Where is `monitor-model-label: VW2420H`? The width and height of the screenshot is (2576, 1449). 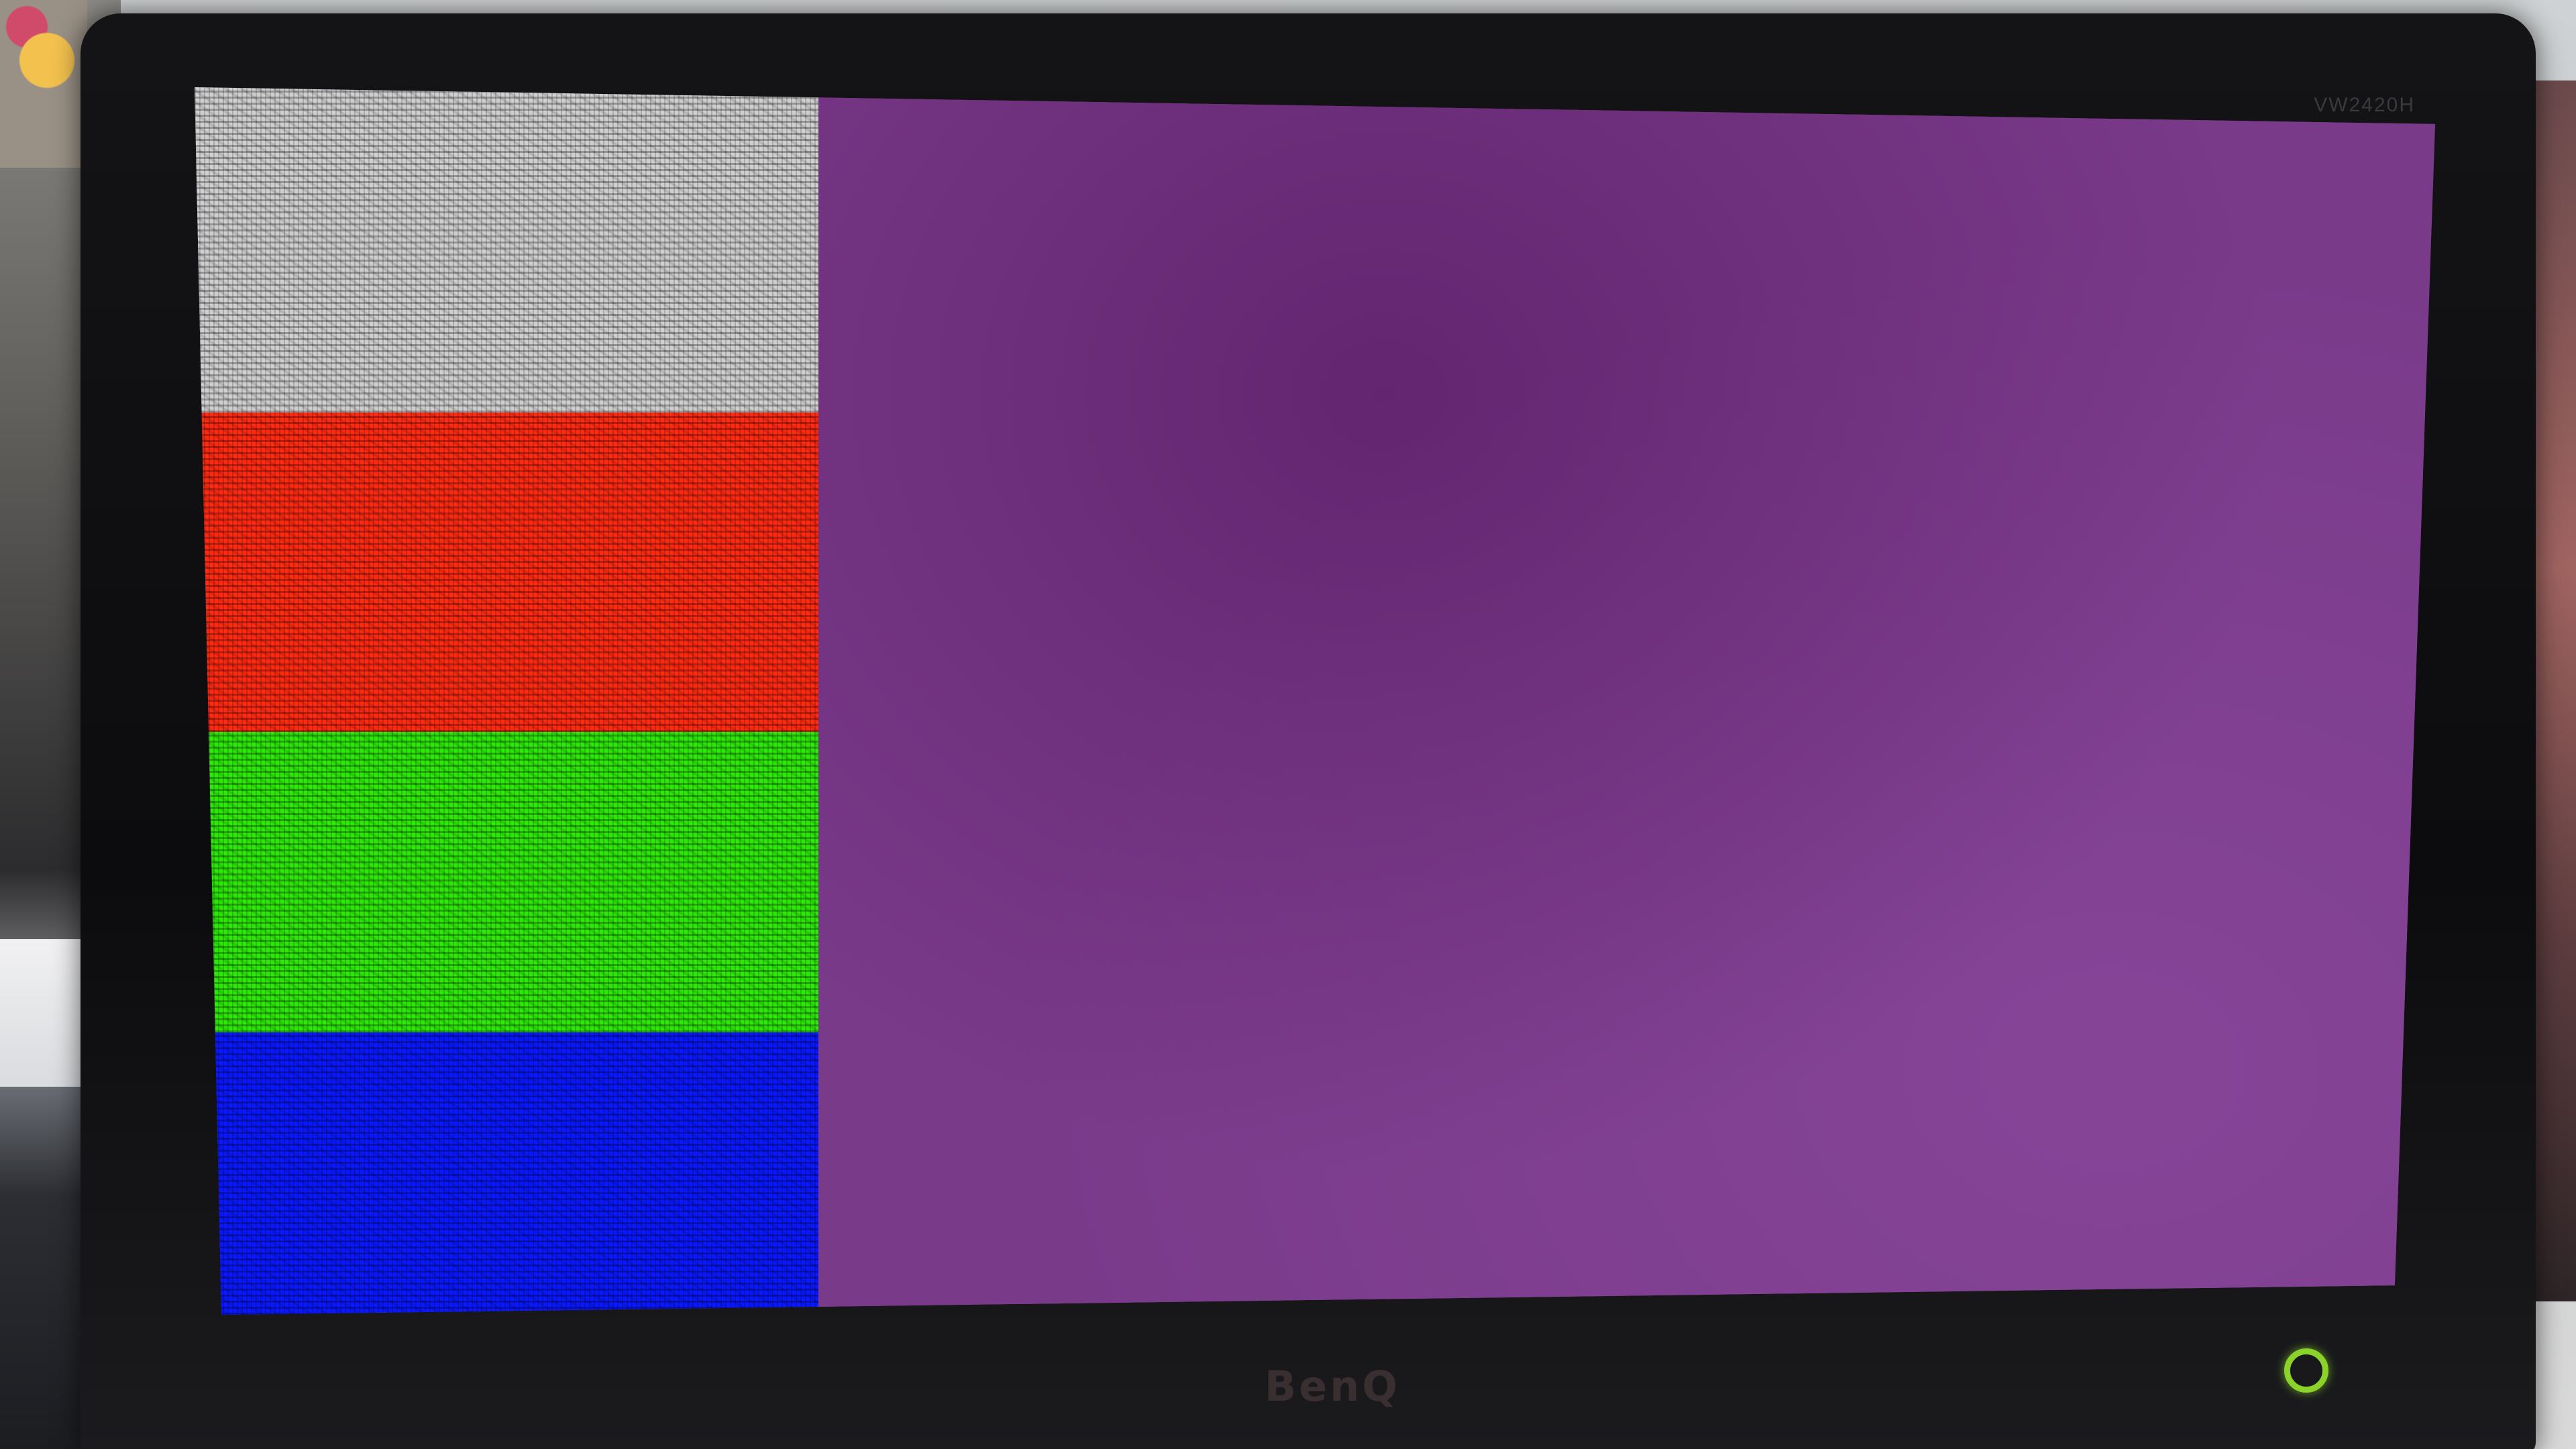 monitor-model-label: VW2420H is located at coordinates (2364, 105).